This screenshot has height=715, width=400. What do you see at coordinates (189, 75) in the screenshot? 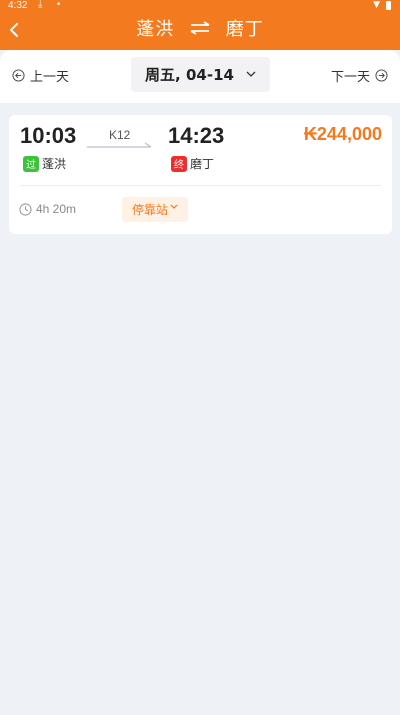
I see `current-date: 周五, 04-14` at bounding box center [189, 75].